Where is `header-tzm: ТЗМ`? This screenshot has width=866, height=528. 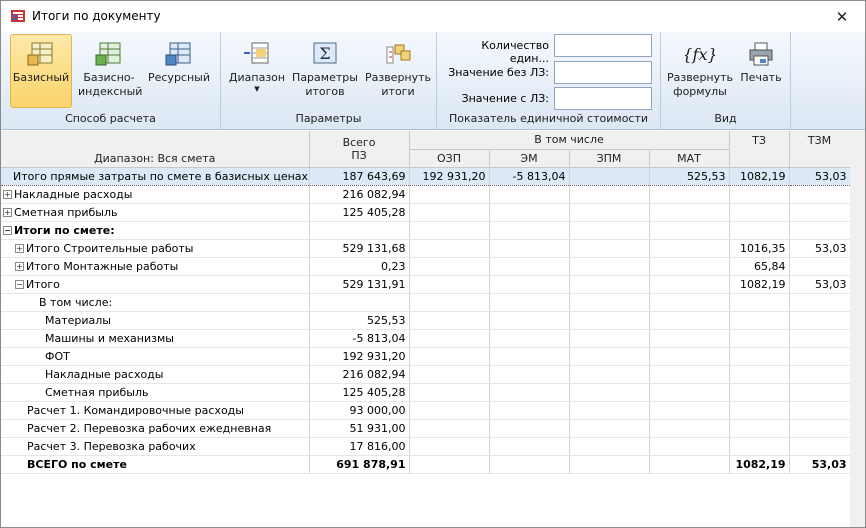
header-tzm: ТЗМ is located at coordinates (820, 149).